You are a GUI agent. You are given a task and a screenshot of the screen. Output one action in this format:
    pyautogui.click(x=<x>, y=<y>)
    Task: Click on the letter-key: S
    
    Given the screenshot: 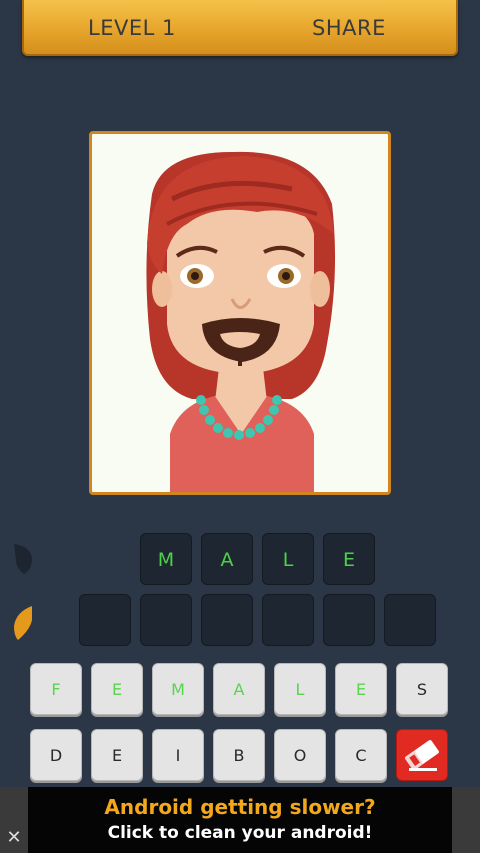 What is the action you would take?
    pyautogui.click(x=422, y=689)
    